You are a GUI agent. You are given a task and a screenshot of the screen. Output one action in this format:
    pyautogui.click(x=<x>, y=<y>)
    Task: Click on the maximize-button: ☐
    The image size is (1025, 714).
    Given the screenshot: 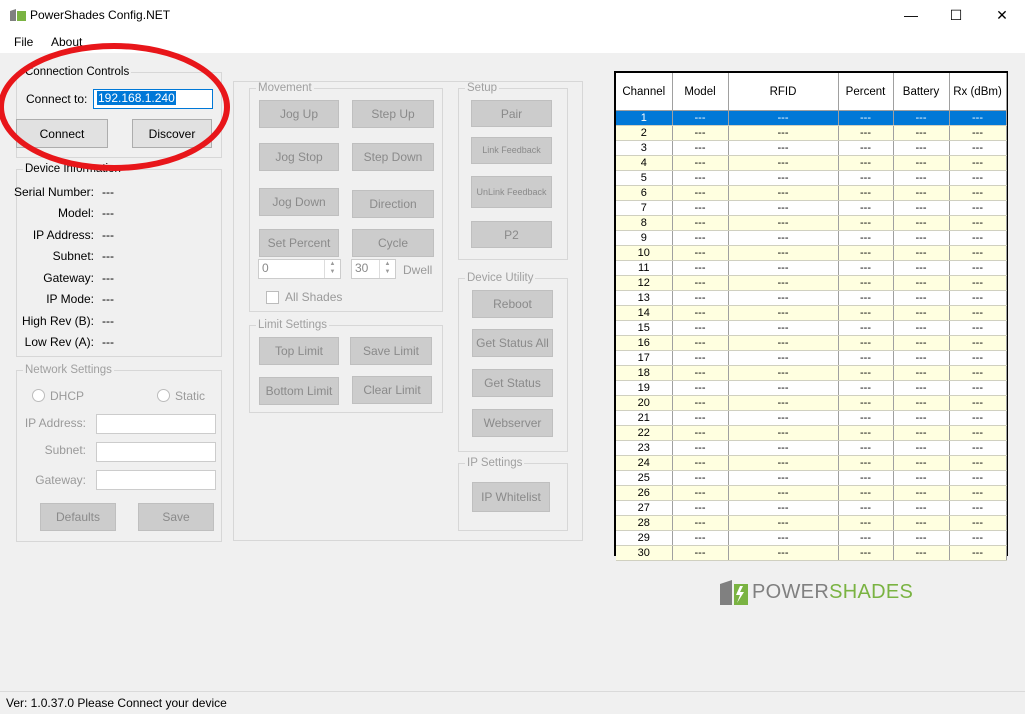 What is the action you would take?
    pyautogui.click(x=956, y=15)
    